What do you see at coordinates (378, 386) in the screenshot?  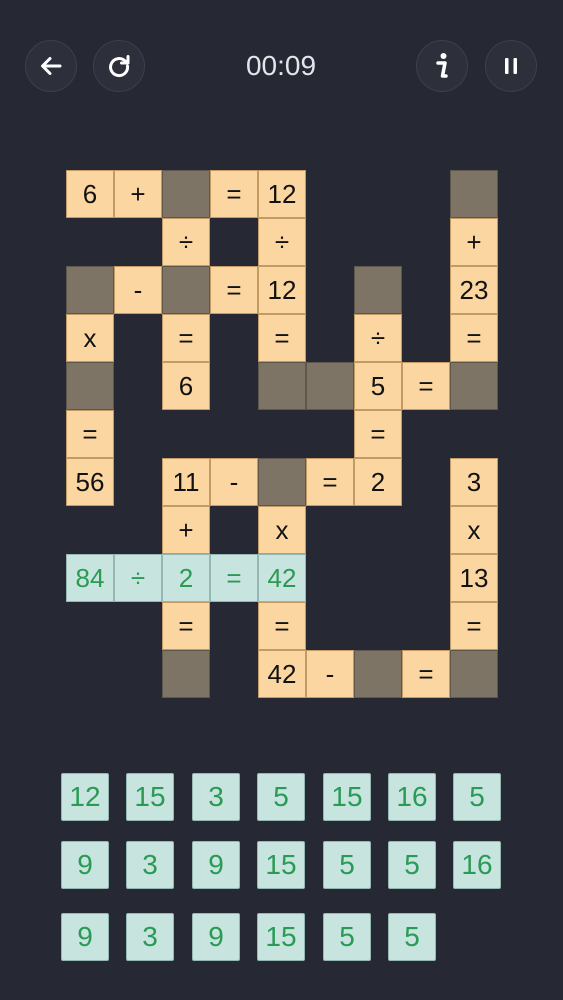 I see `number-cell: 5` at bounding box center [378, 386].